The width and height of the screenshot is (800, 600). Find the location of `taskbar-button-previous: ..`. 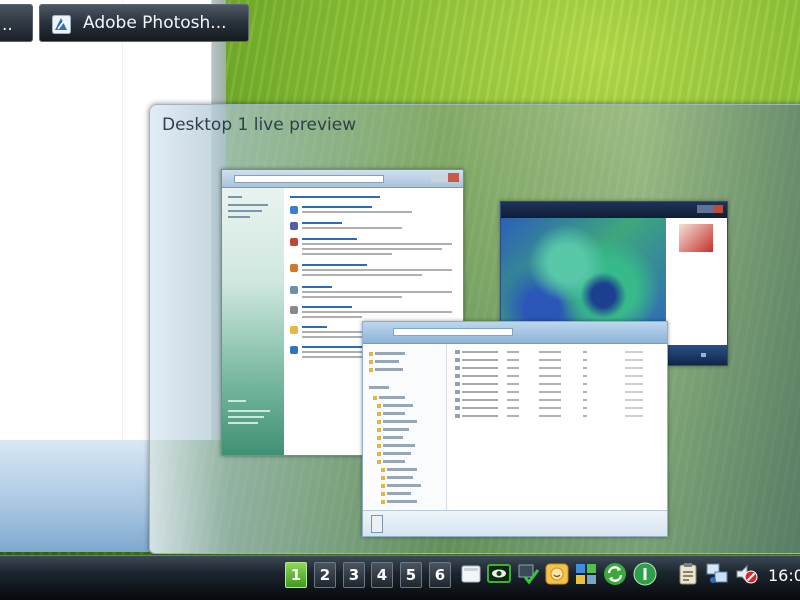

taskbar-button-previous: .. is located at coordinates (16, 23).